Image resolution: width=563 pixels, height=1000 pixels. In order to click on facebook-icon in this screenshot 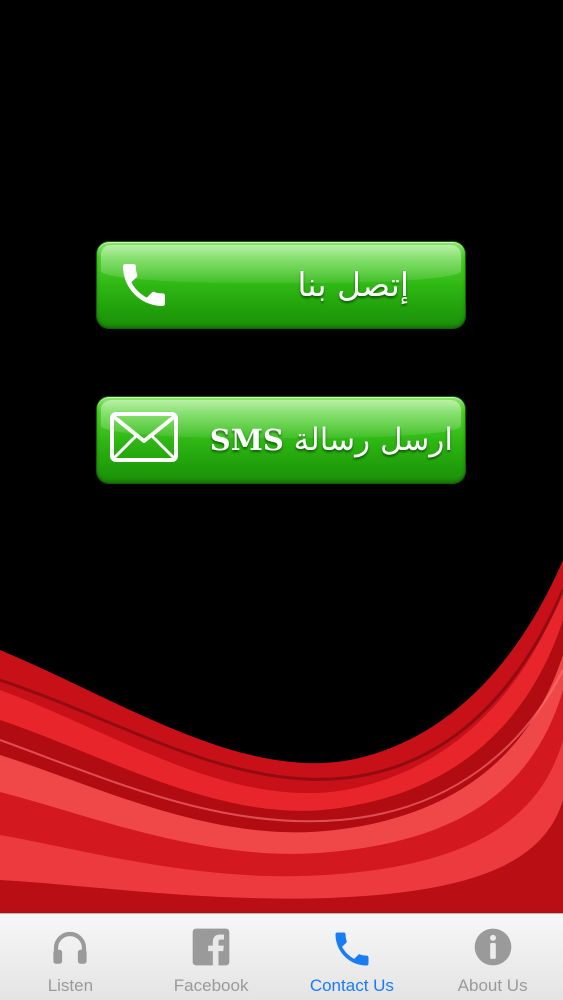, I will do `click(211, 949)`.